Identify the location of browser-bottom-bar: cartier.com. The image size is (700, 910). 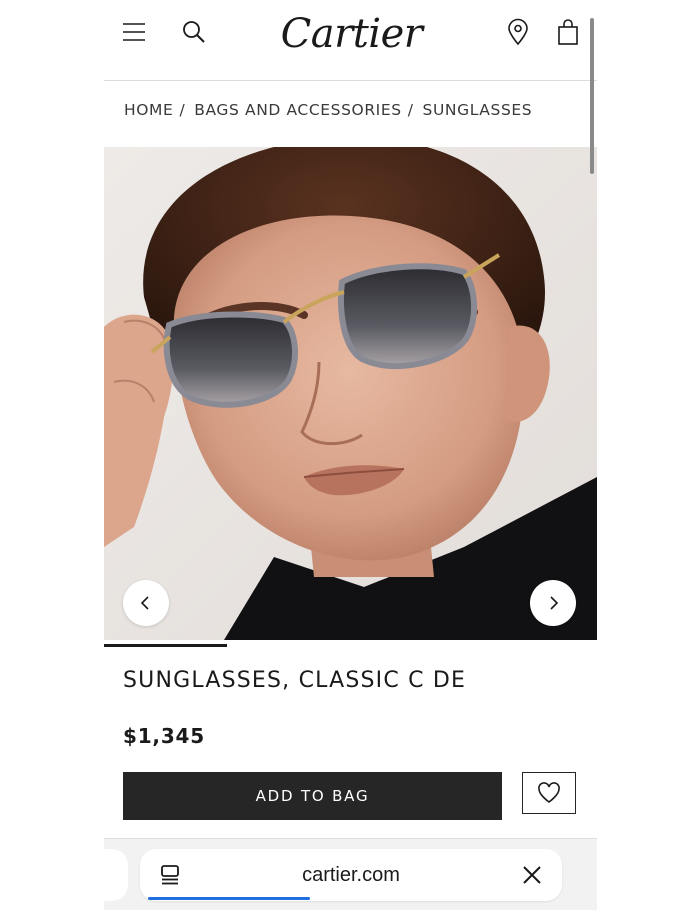
(350, 874).